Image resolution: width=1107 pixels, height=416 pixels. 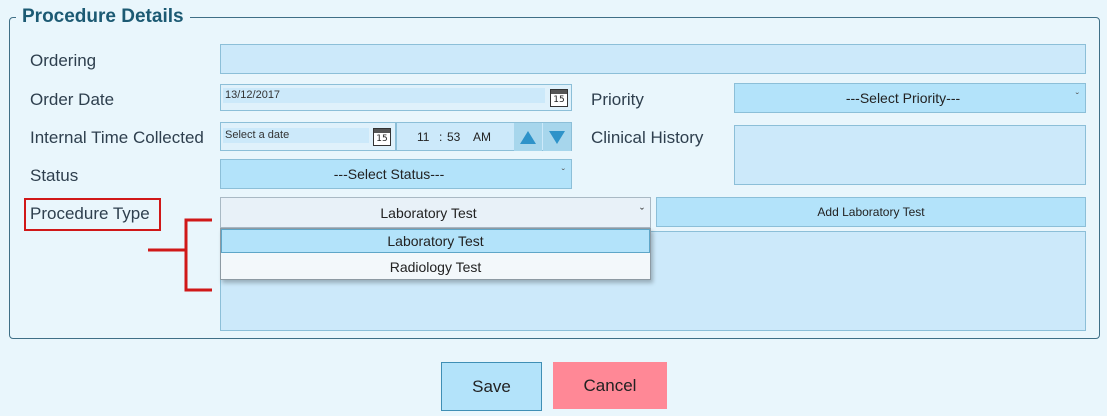 I want to click on time-hour: 11, so click(x=423, y=137).